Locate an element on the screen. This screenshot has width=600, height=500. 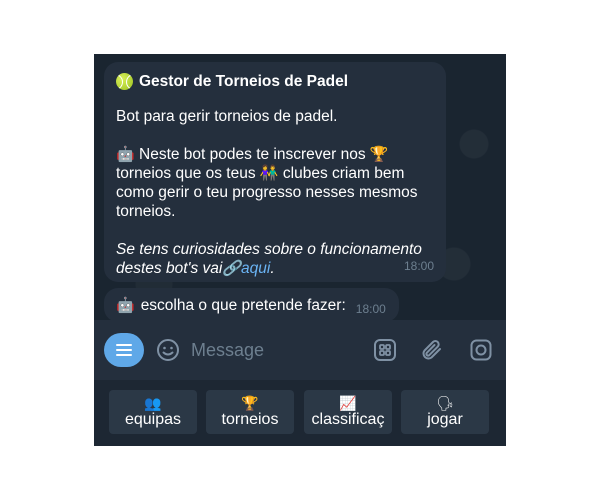
message-input: Message is located at coordinates (227, 350).